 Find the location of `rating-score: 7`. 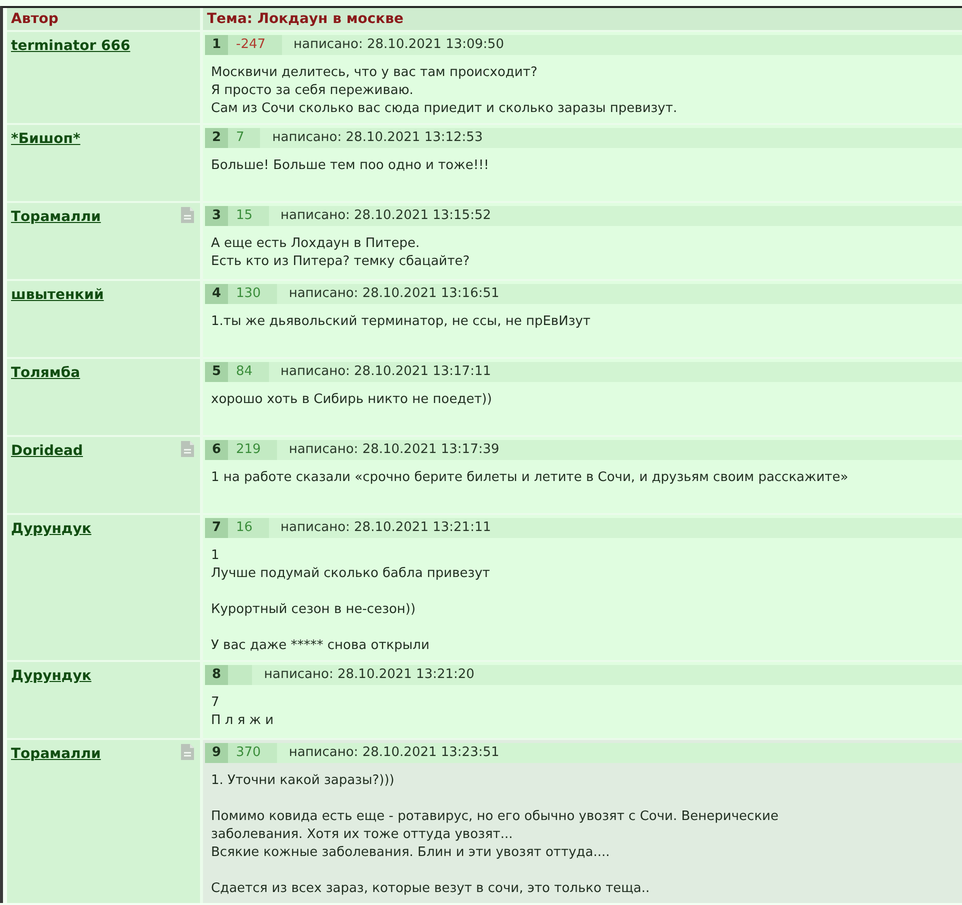

rating-score: 7 is located at coordinates (244, 138).